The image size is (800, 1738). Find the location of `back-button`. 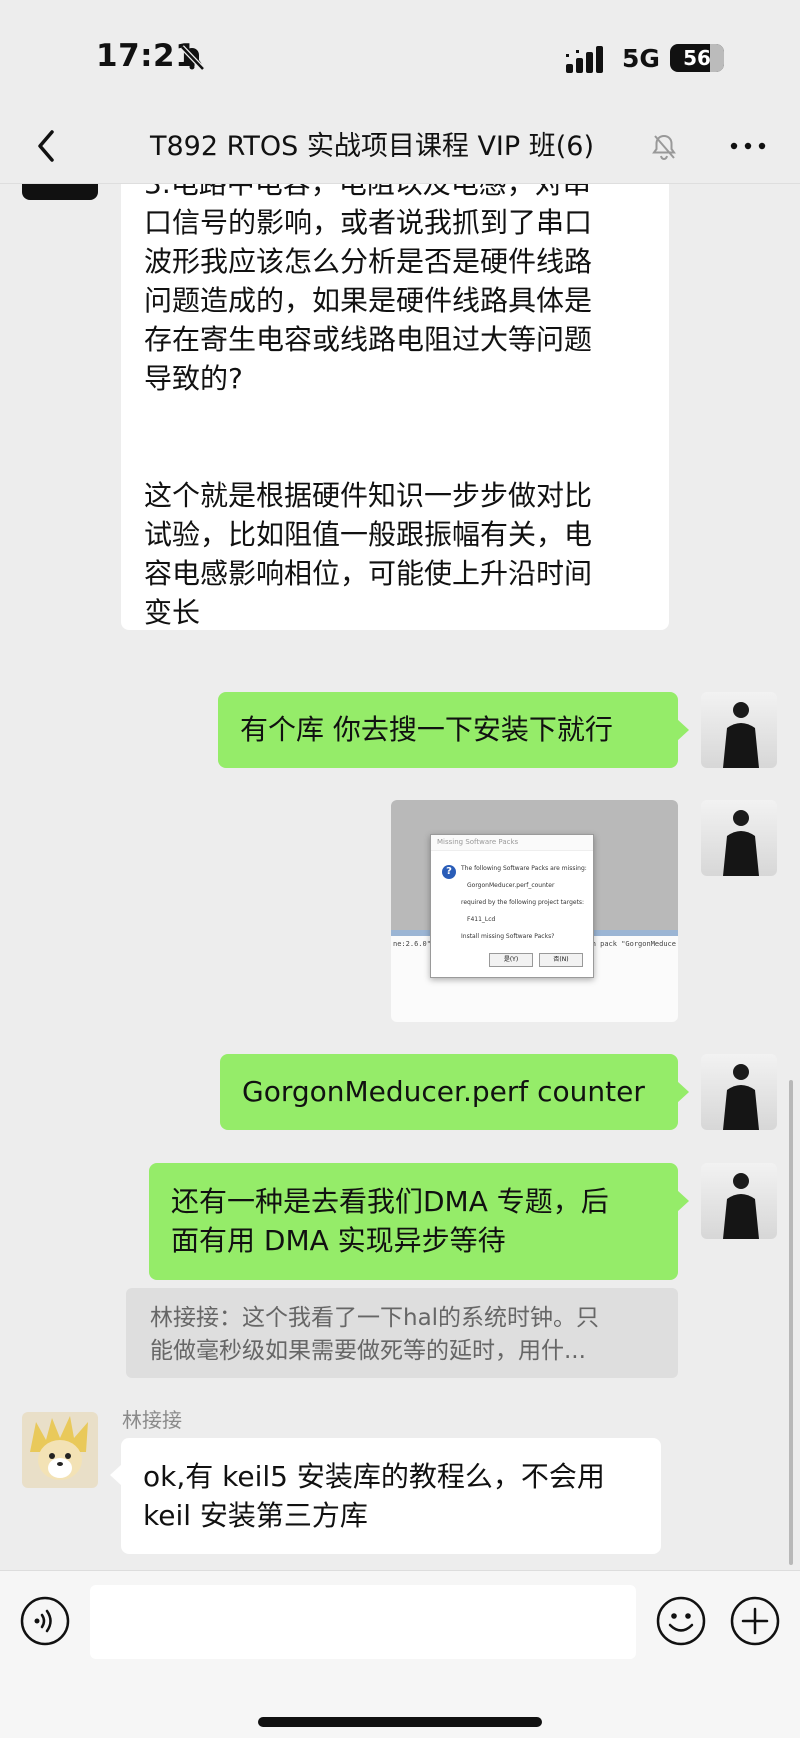

back-button is located at coordinates (48, 146).